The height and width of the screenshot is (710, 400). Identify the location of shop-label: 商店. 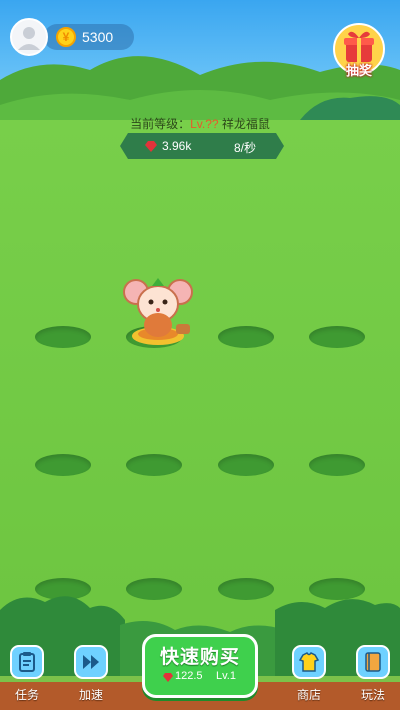
(308, 695).